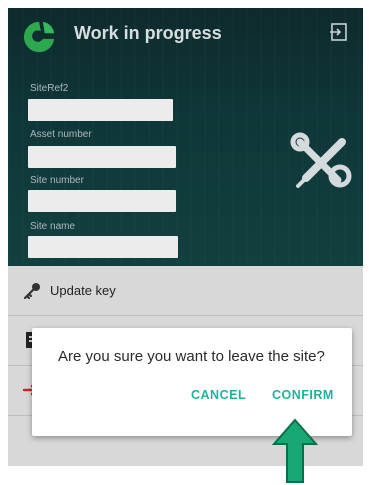 The height and width of the screenshot is (485, 369). I want to click on dialog-message: Are you sure you want to leave the site?, so click(191, 356).